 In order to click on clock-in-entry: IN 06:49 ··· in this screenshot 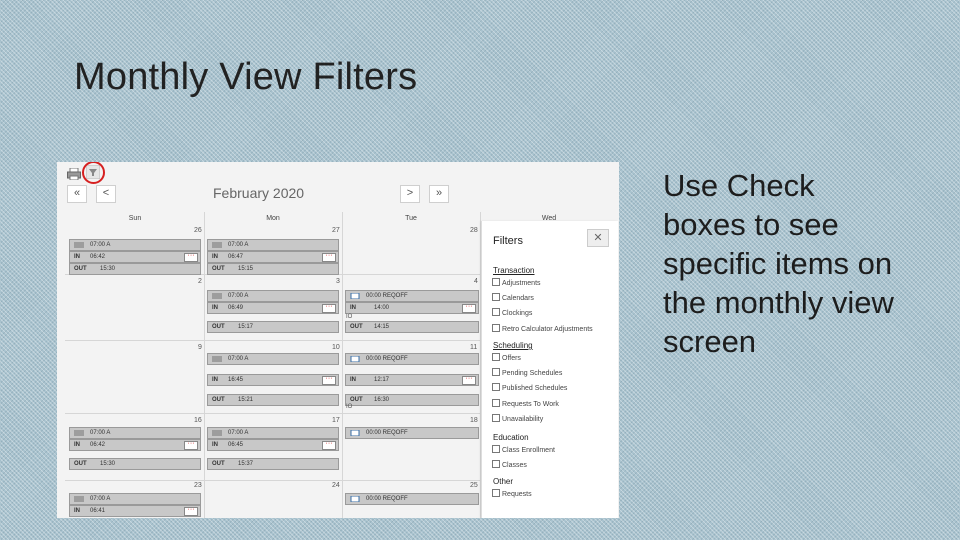, I will do `click(273, 308)`.